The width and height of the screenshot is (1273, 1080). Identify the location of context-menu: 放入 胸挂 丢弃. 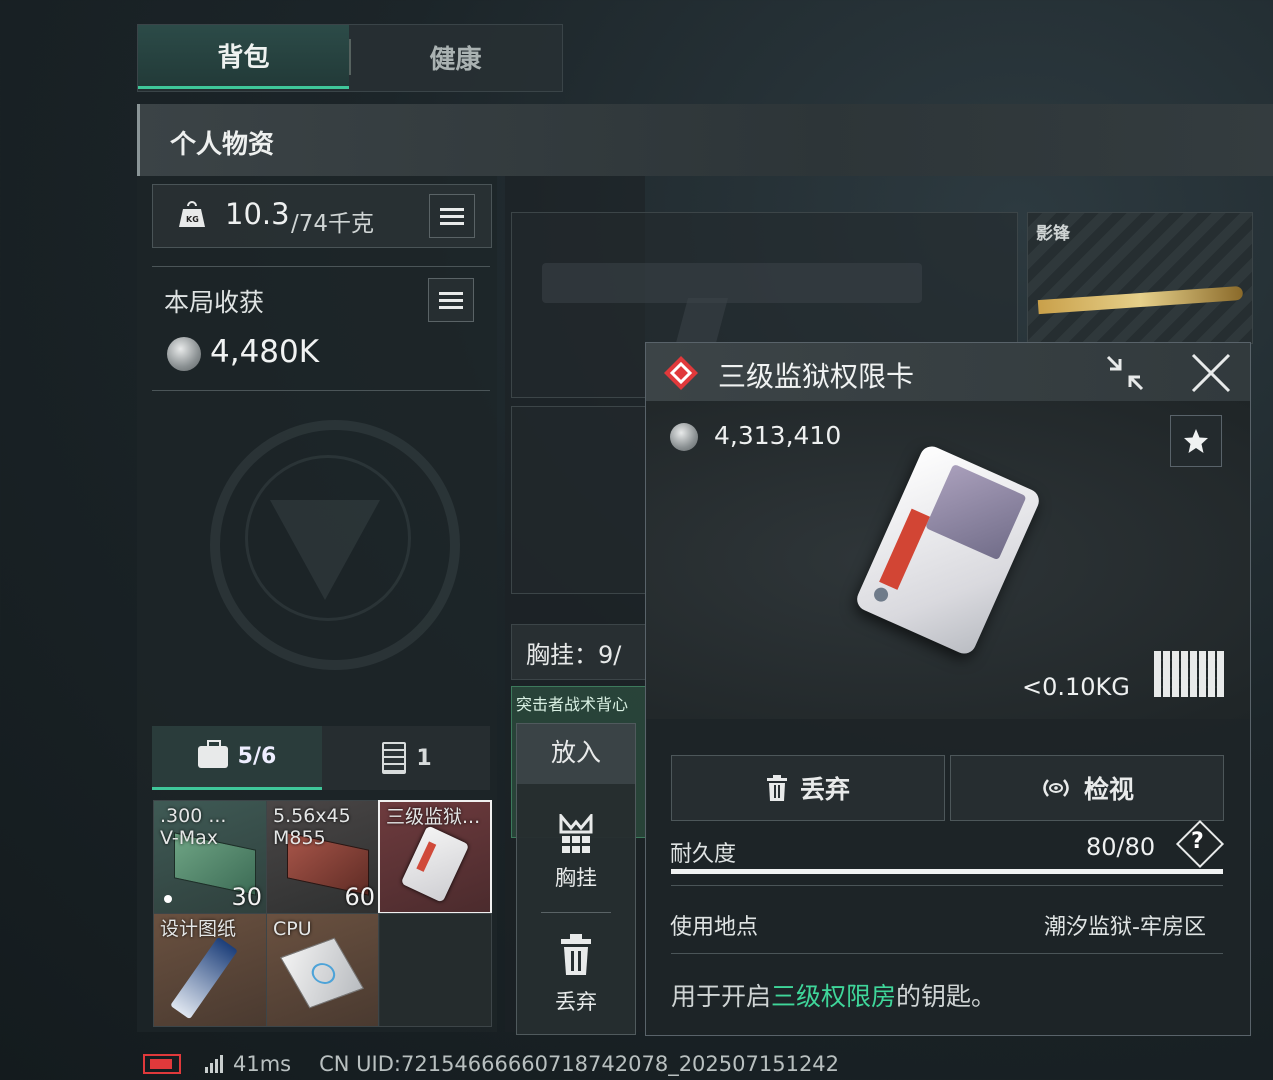
(576, 879).